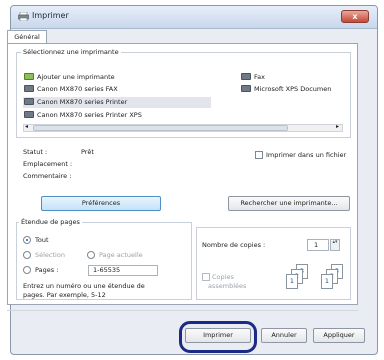  Describe the element at coordinates (306, 155) in the screenshot. I see `print-to-file-label: Imprimer dans un fichier` at that location.